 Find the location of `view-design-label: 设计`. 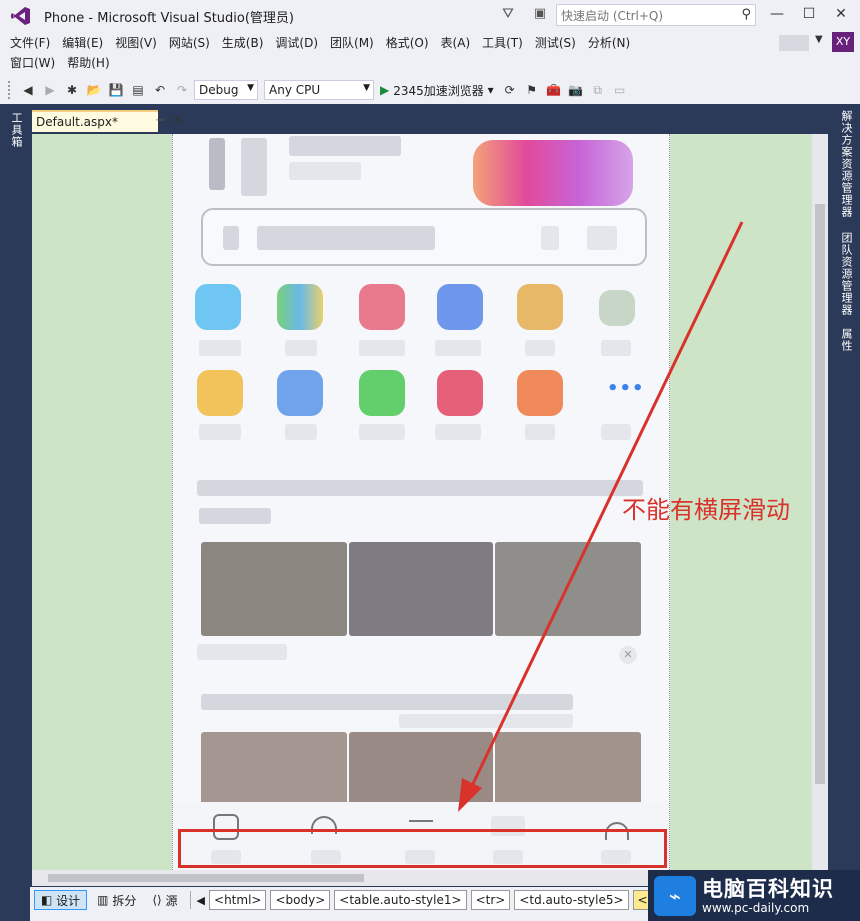

view-design-label: 设计 is located at coordinates (68, 900).